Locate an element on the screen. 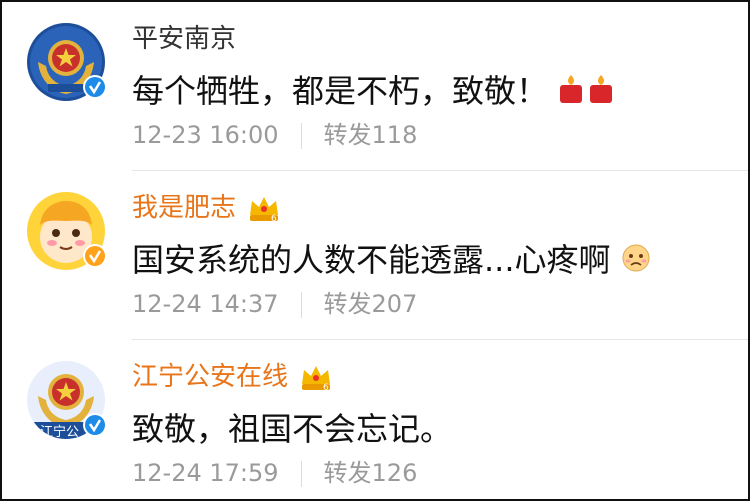 Image resolution: width=750 pixels, height=501 pixels. comment-meta: 12-24 17:59 转发126 is located at coordinates (274, 473).